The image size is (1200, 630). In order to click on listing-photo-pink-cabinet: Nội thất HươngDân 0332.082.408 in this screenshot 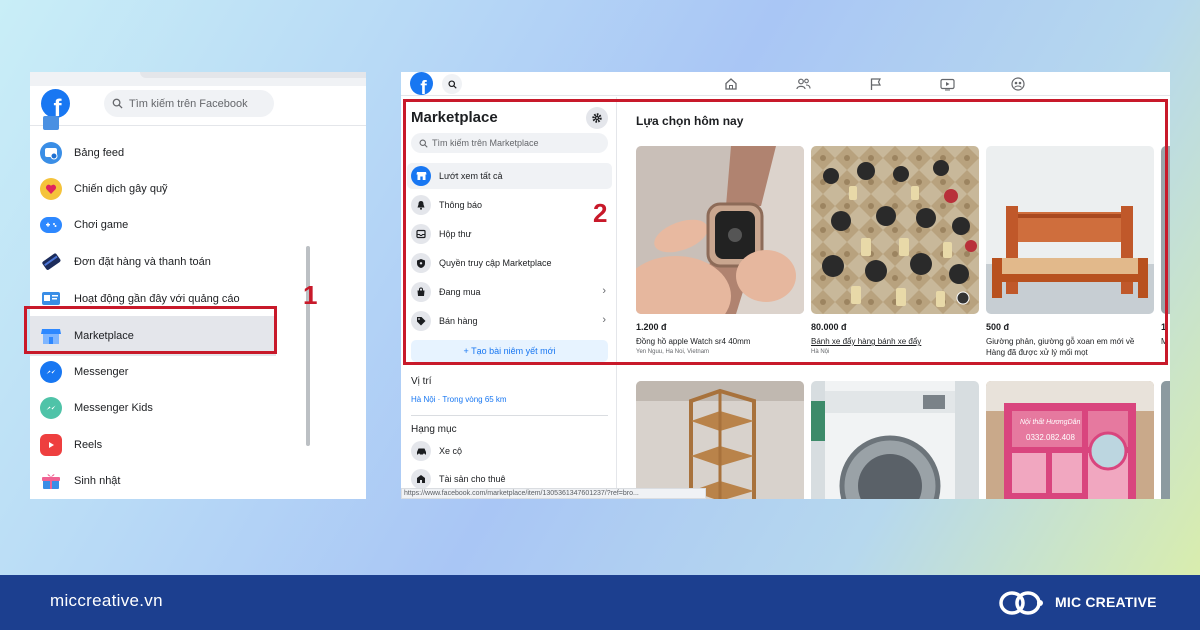, I will do `click(1070, 440)`.